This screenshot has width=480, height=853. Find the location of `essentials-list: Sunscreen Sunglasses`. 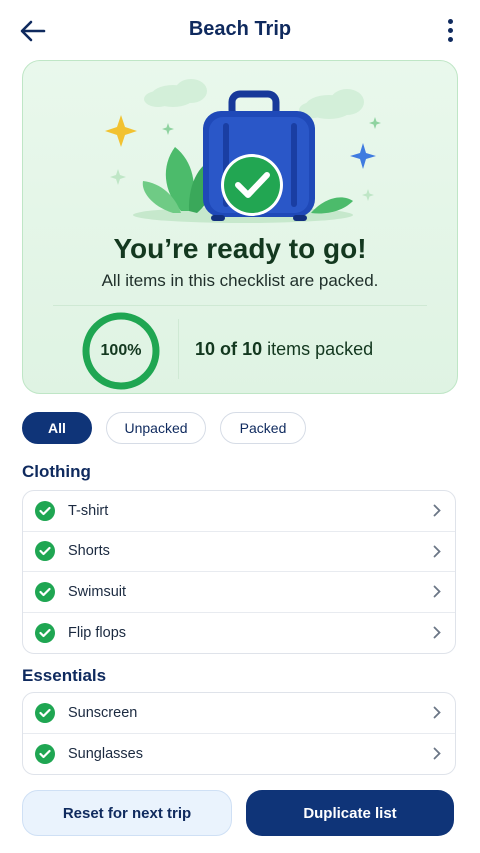

essentials-list: Sunscreen Sunglasses is located at coordinates (239, 733).